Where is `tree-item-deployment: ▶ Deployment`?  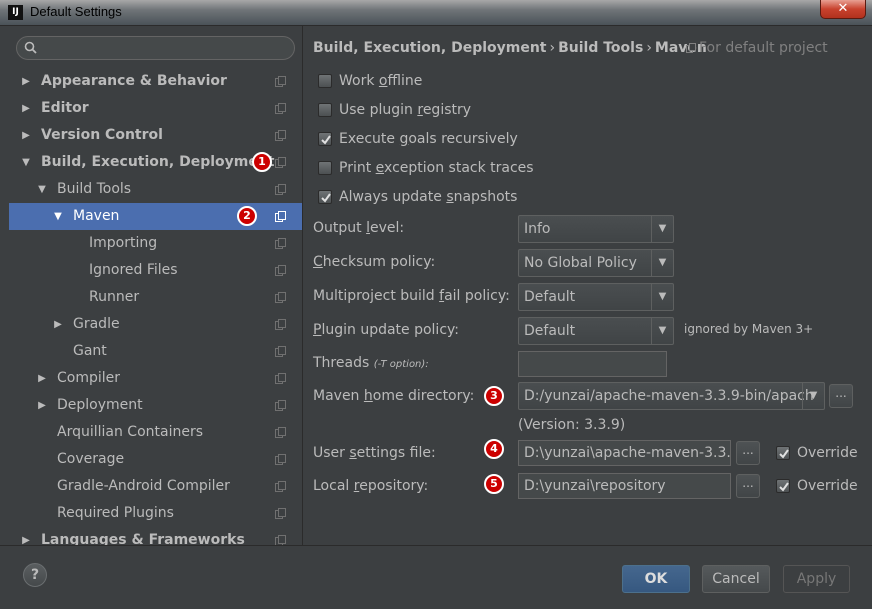 tree-item-deployment: ▶ Deployment is located at coordinates (155, 405).